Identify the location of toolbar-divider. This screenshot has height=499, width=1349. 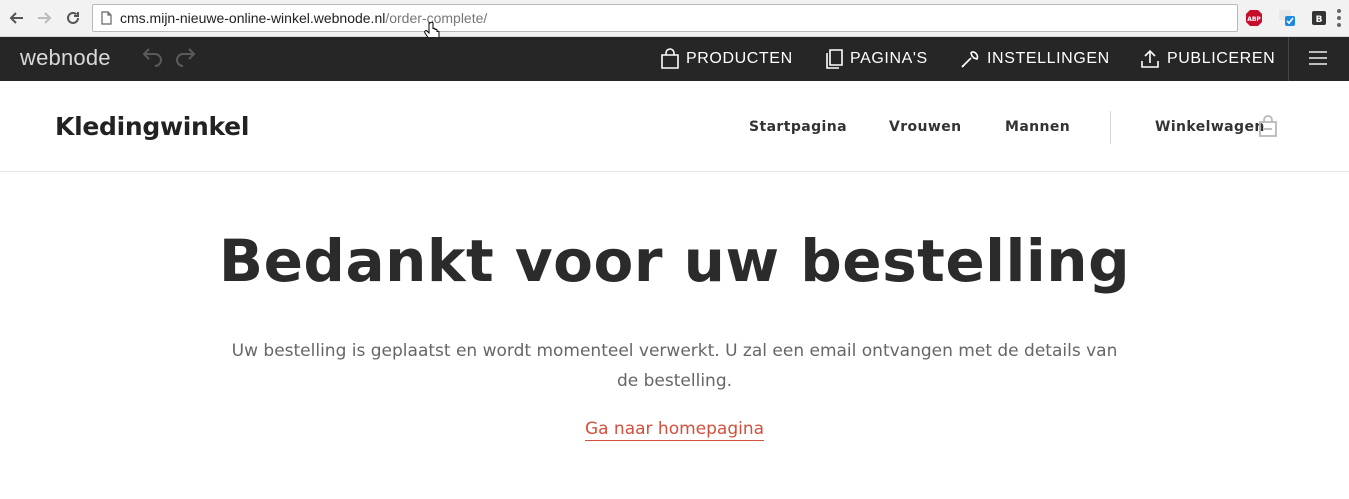
(1288, 59).